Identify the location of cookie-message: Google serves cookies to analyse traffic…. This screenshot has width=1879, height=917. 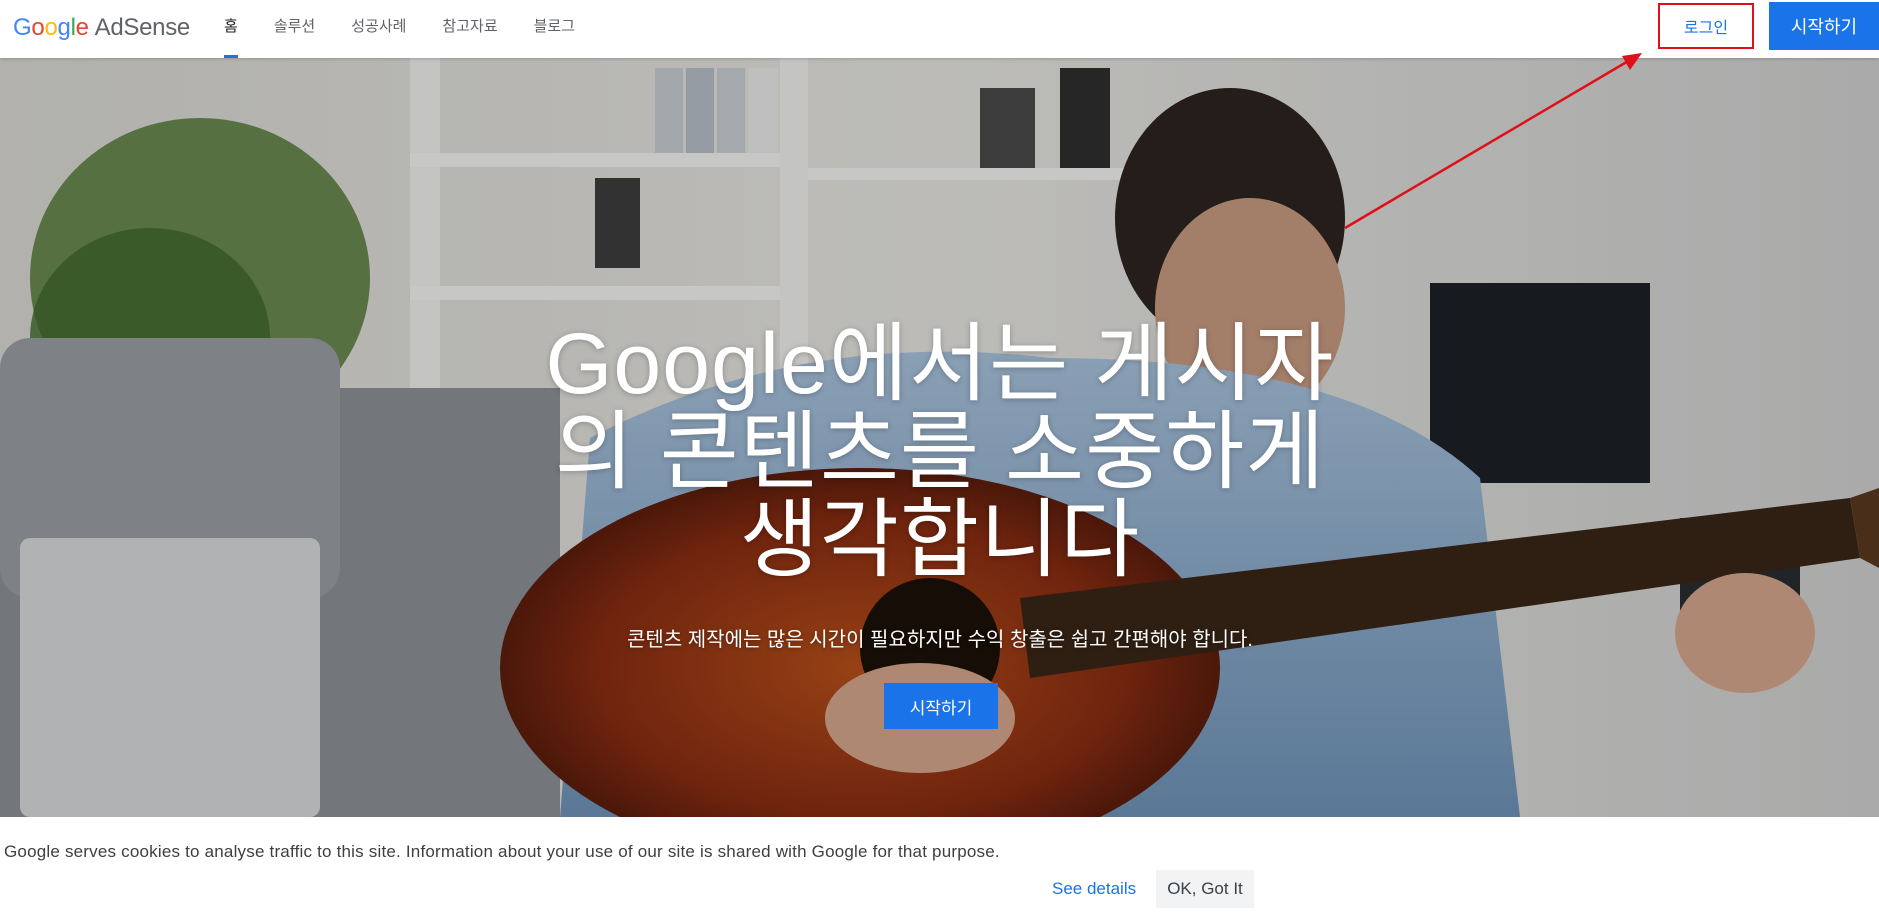
(502, 851).